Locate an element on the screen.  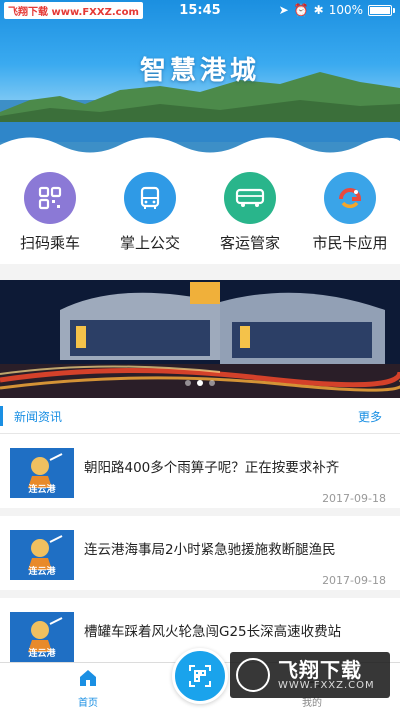
home-icon is located at coordinates (88, 678).